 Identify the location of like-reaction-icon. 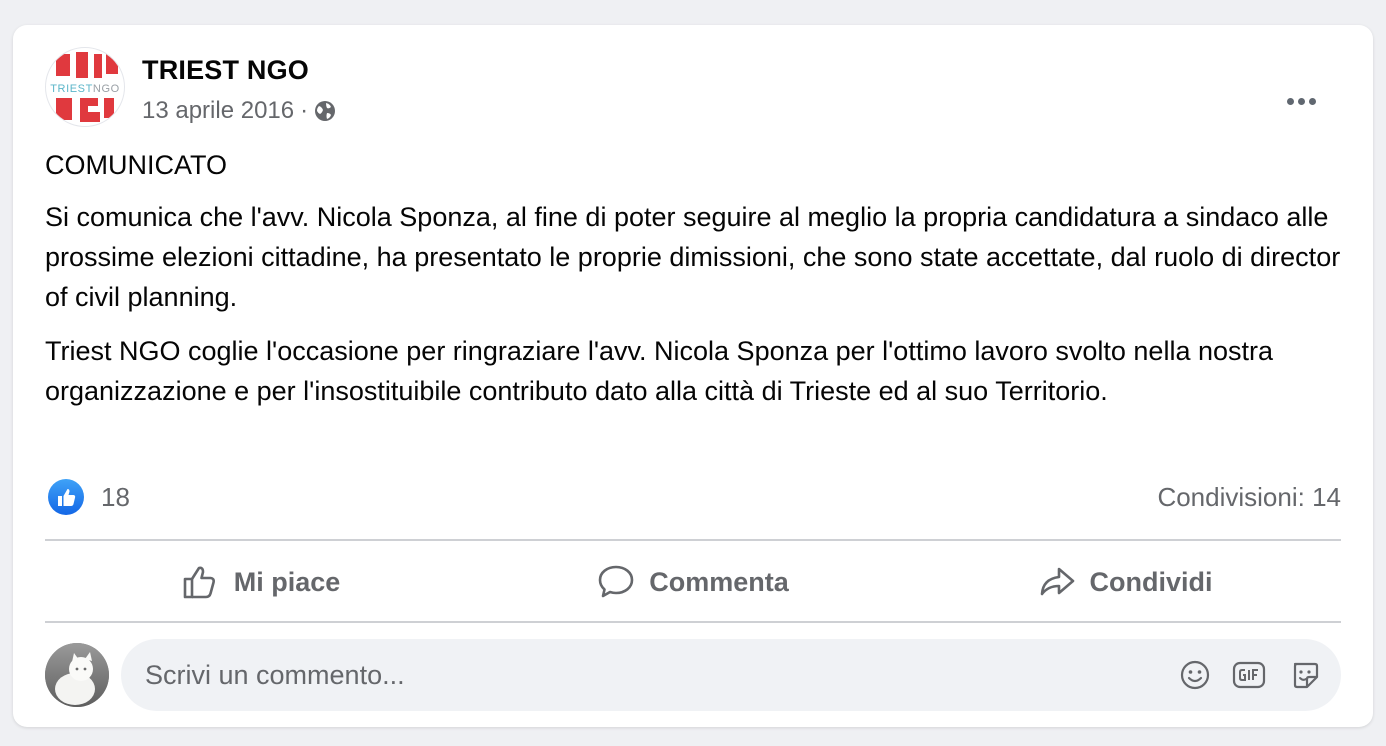
(66, 497).